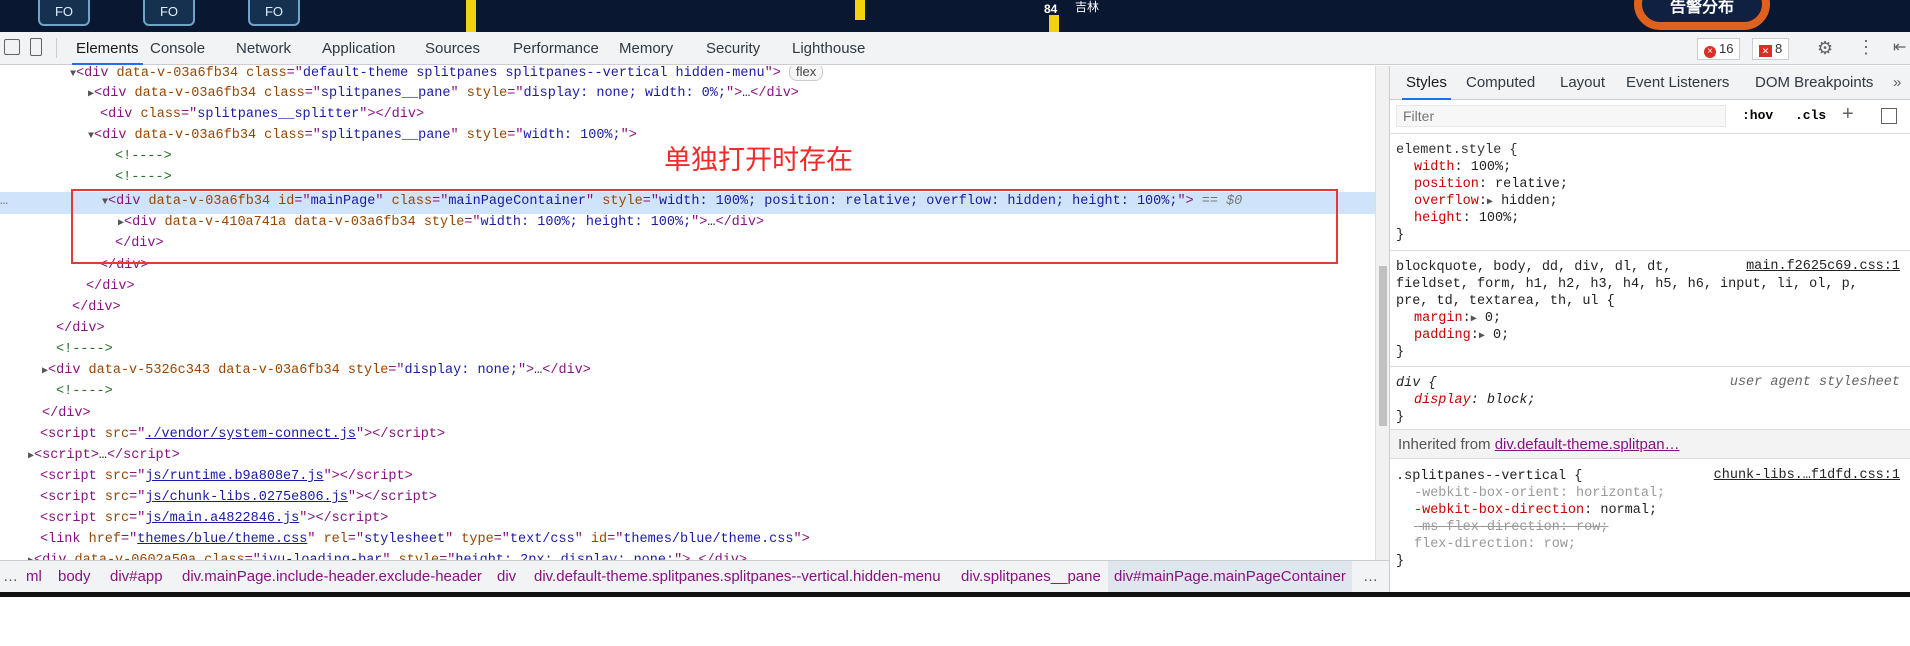  Describe the element at coordinates (1814, 83) in the screenshot. I see `tab-dom-breakpoints: DOM Breakpoints` at that location.